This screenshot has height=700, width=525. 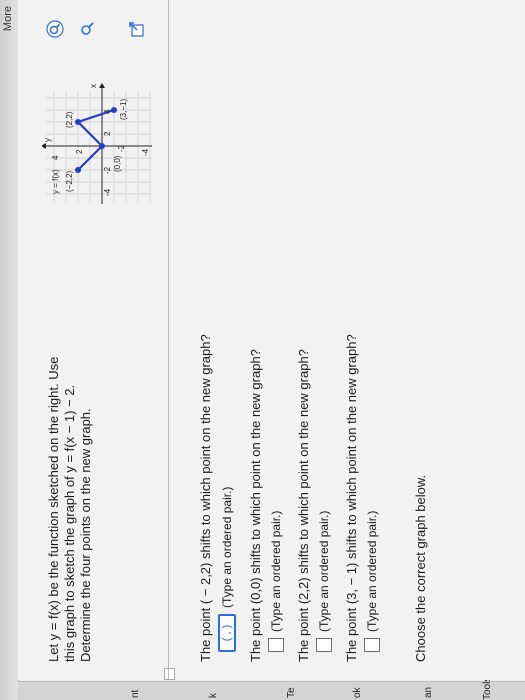 I want to click on y-tick-label: -2, so click(x=121, y=148).